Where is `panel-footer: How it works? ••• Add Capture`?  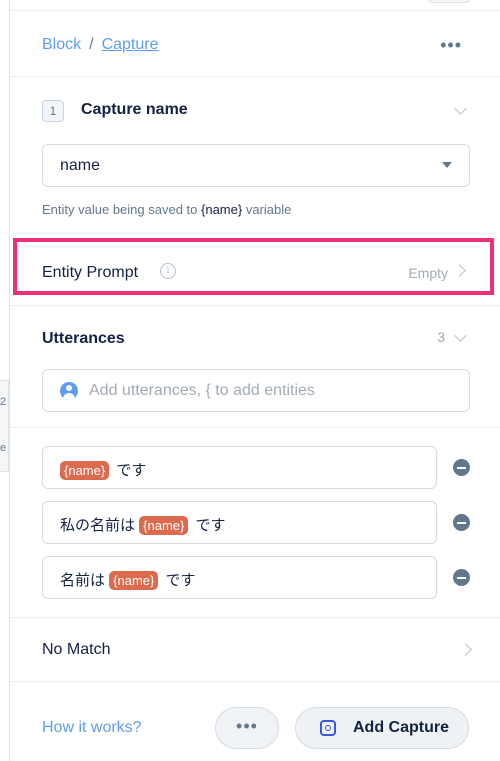
panel-footer: How it works? ••• Add Capture is located at coordinates (255, 722).